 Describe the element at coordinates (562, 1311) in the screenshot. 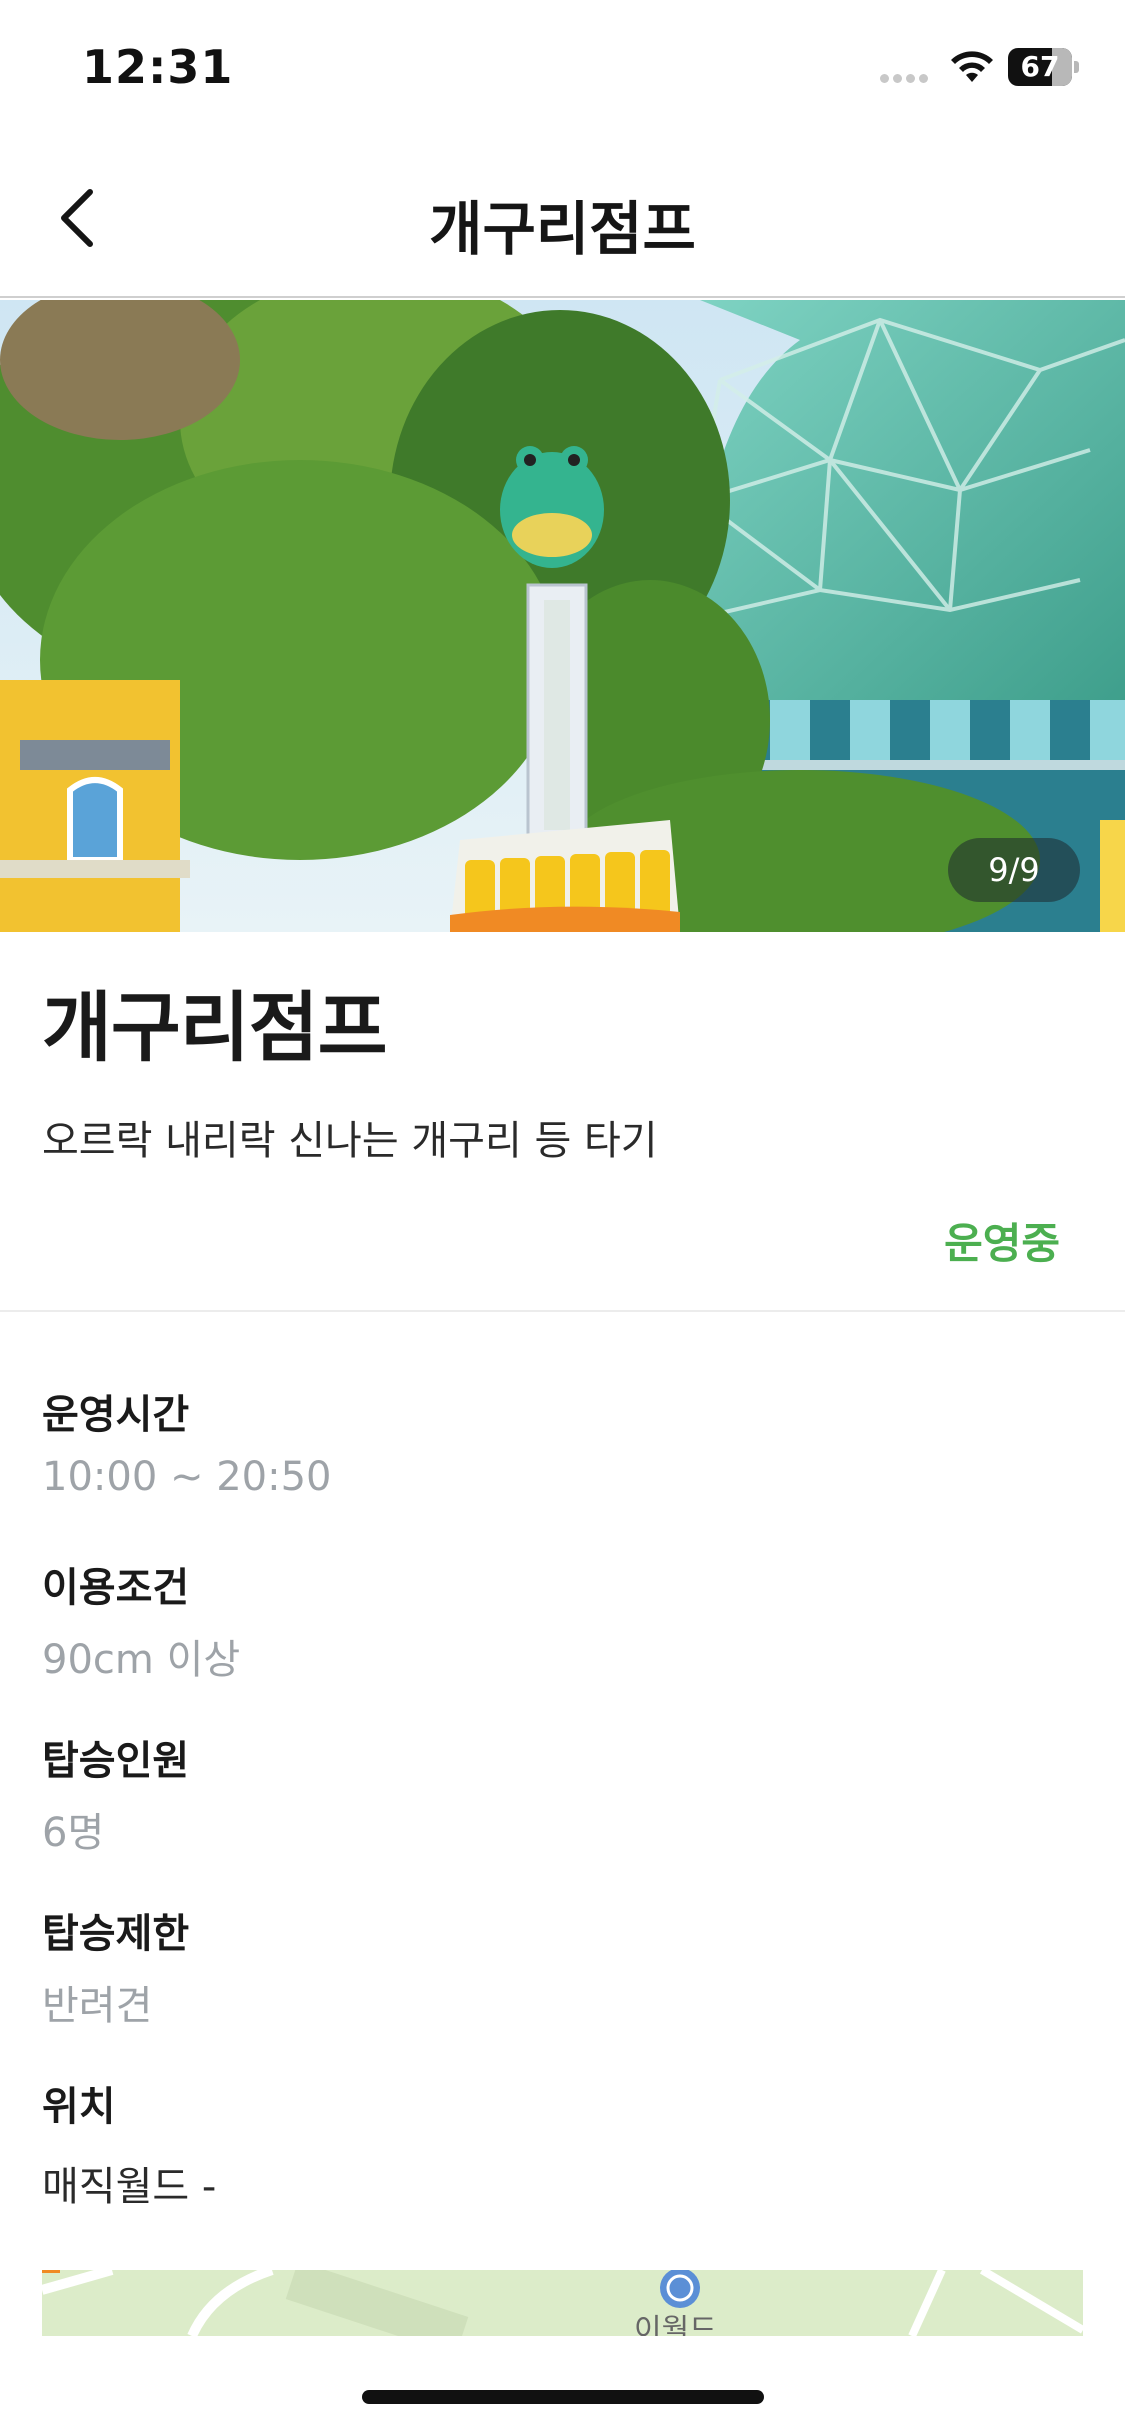

I see `section-divider` at that location.